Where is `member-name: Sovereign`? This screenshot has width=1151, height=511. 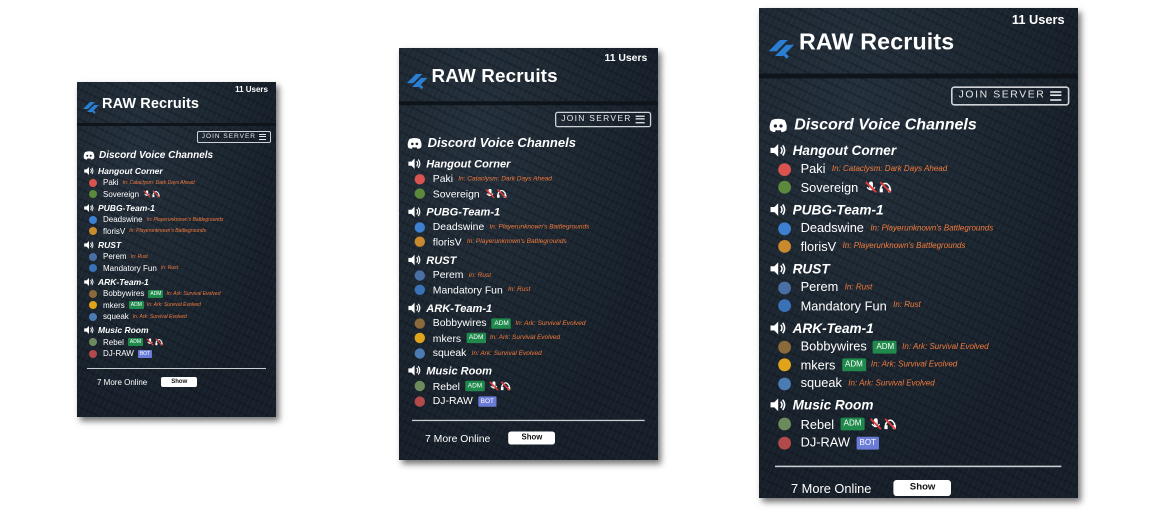
member-name: Sovereign is located at coordinates (121, 194).